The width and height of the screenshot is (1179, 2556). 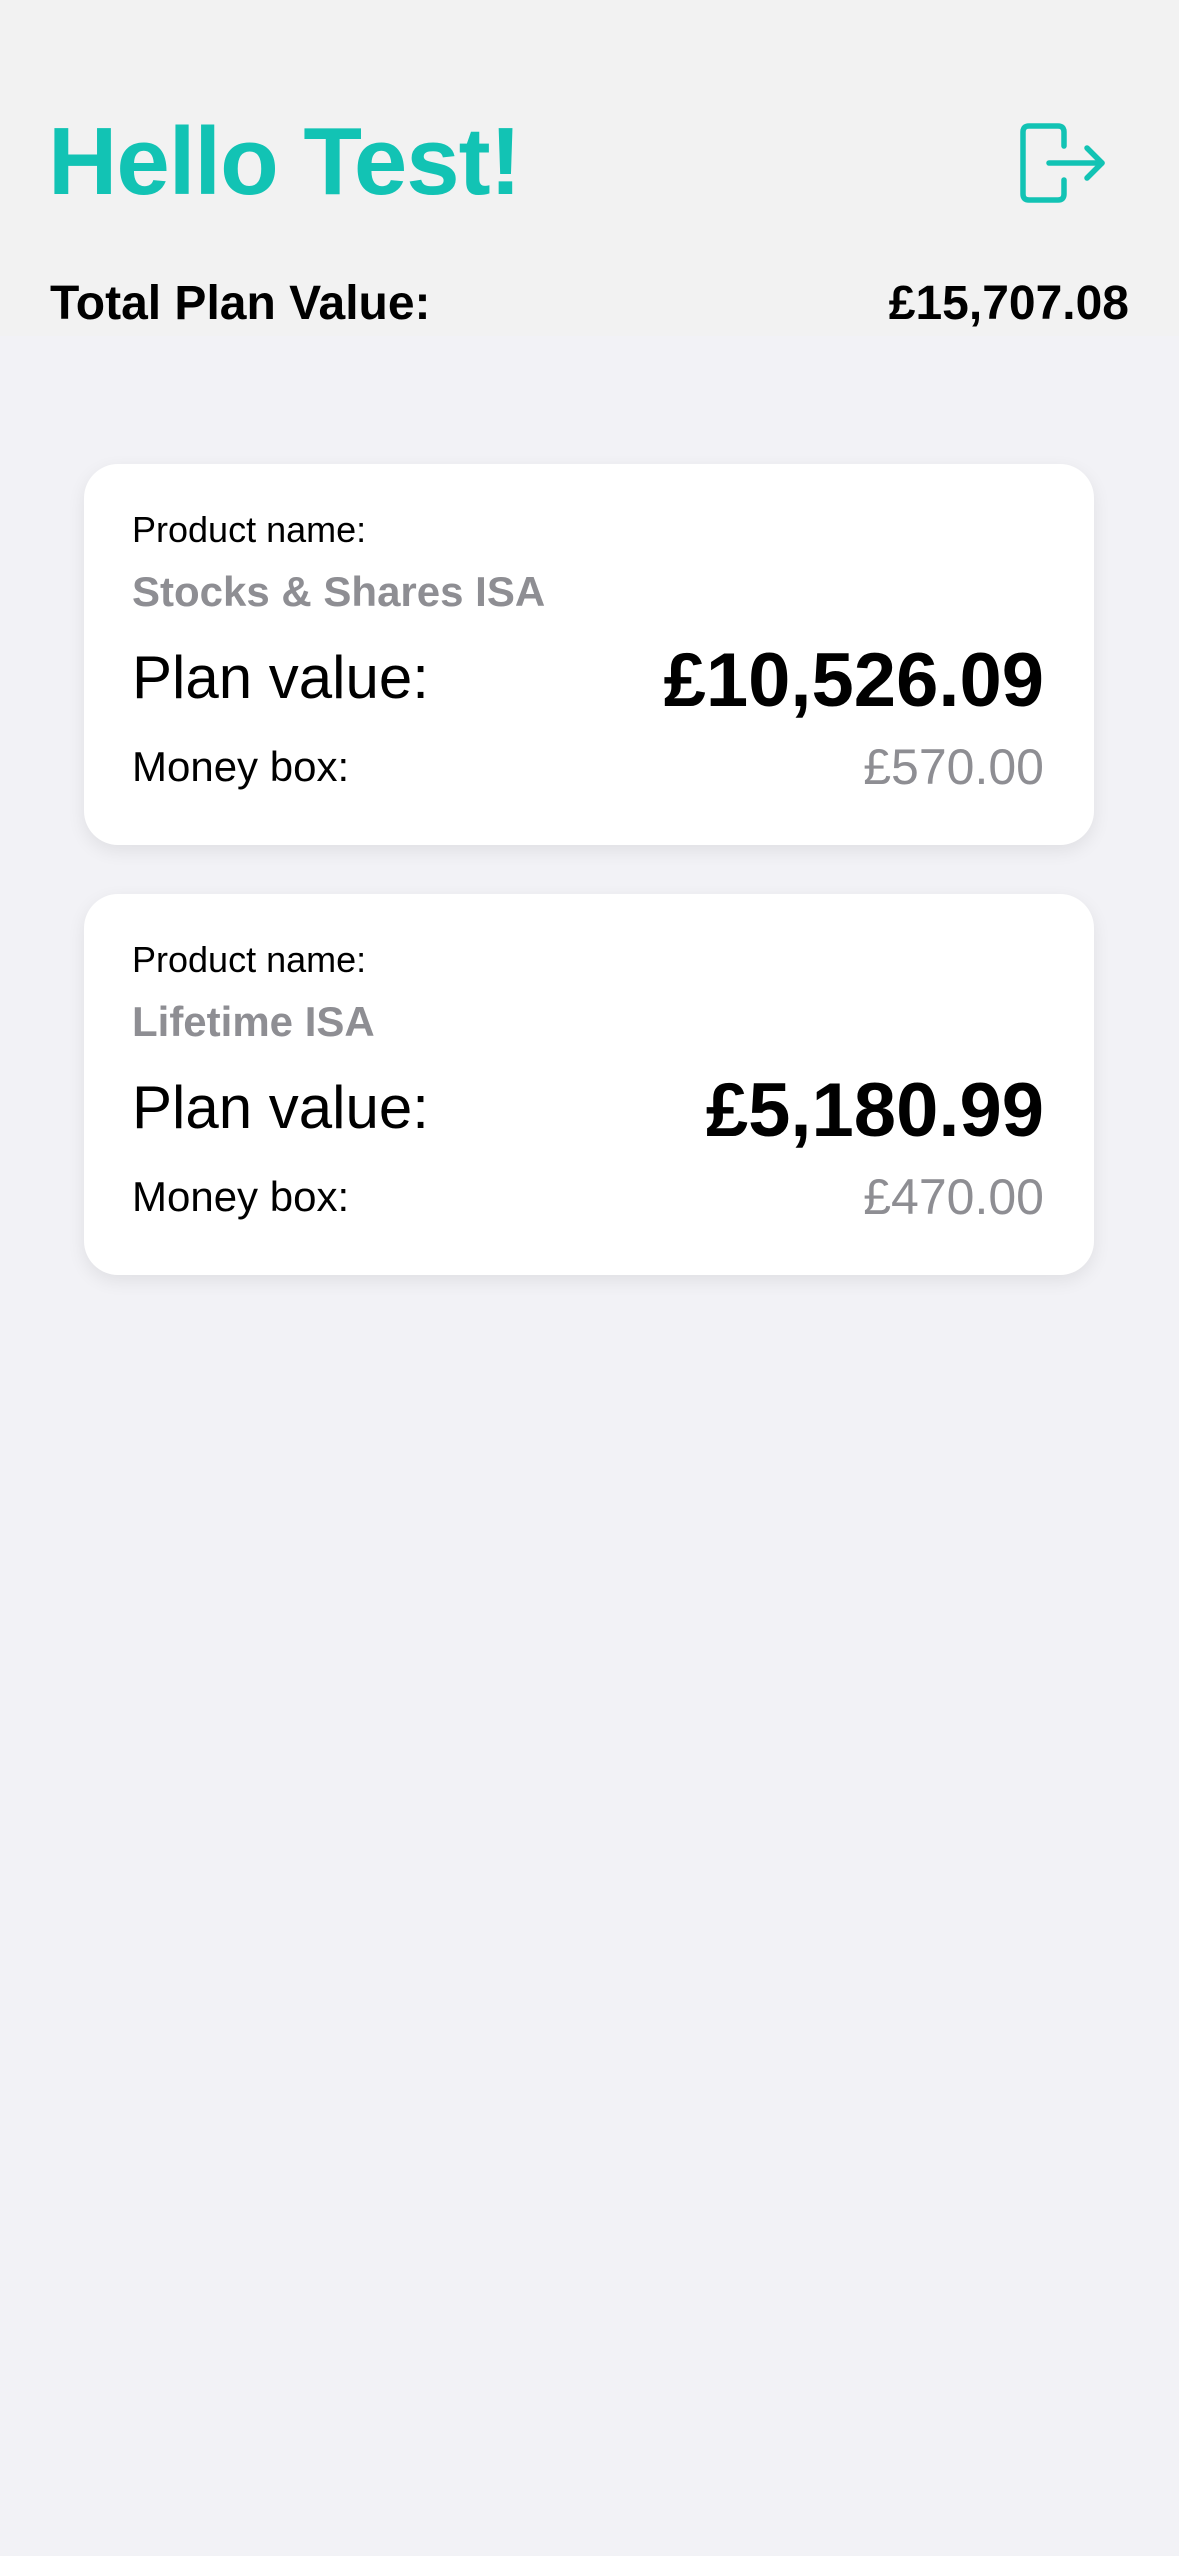 I want to click on plan-value: £10,526.09, so click(x=853, y=680).